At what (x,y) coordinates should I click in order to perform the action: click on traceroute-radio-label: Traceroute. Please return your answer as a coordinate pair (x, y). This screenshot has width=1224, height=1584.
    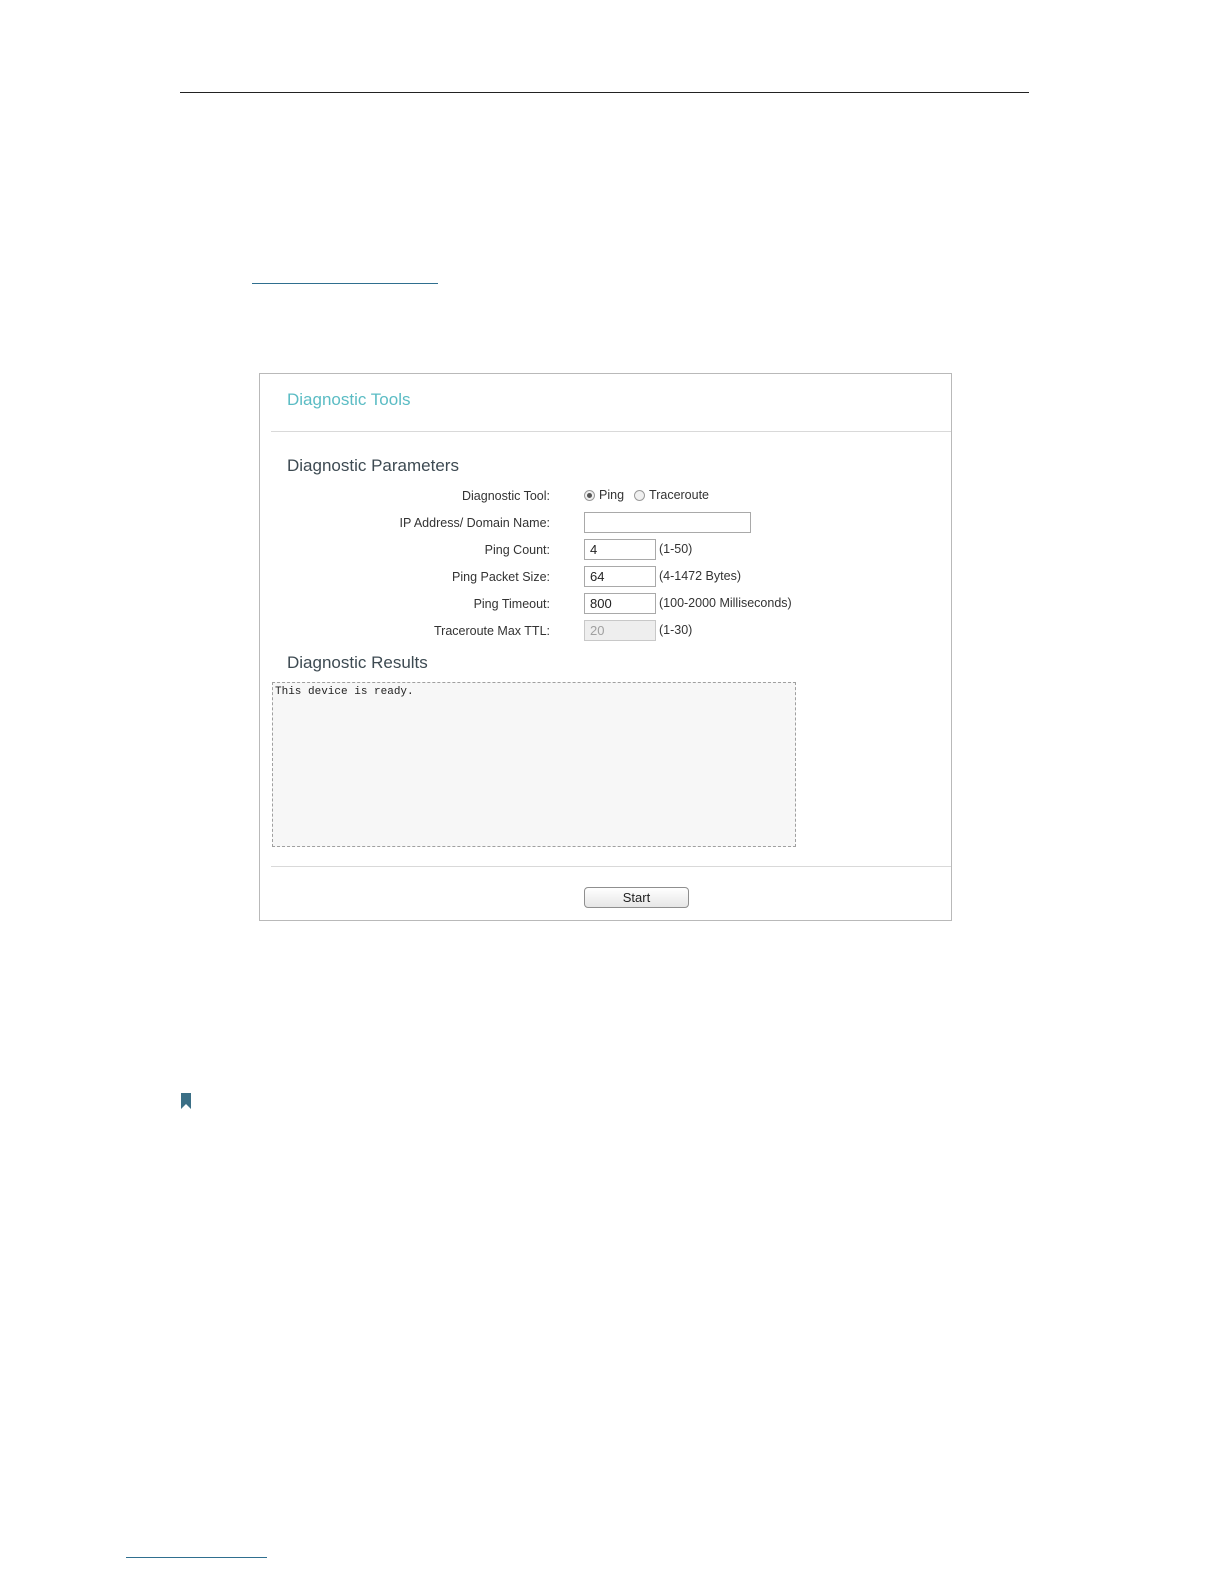
    Looking at the image, I should click on (679, 495).